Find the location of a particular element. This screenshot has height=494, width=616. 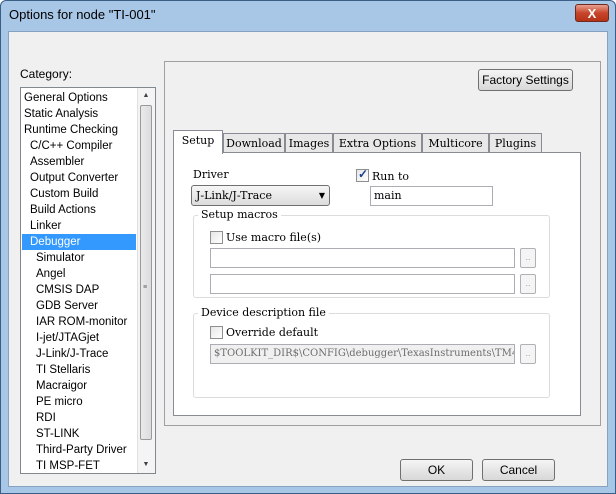

category-item-third-party-driver: Third-Party Driver is located at coordinates (79, 450).